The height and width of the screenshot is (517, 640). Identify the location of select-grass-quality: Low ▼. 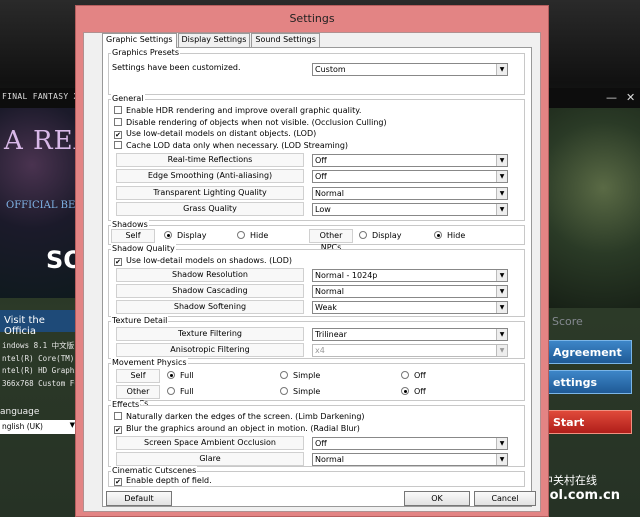
(410, 209).